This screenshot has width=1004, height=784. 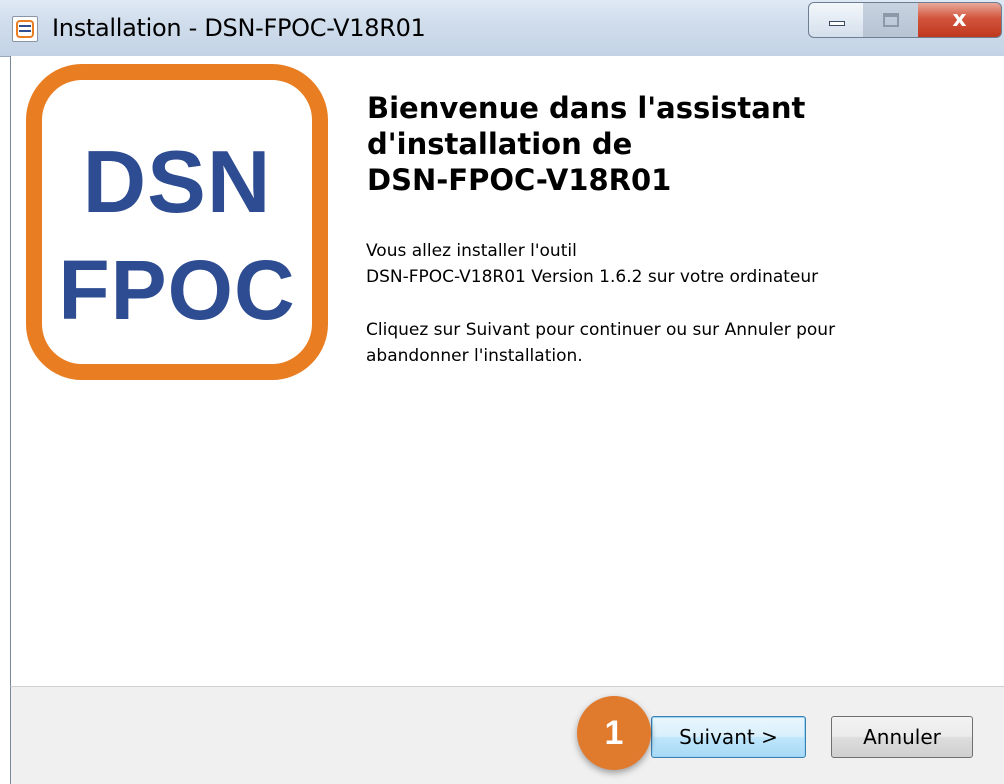 I want to click on maximize-icon, so click(x=891, y=20).